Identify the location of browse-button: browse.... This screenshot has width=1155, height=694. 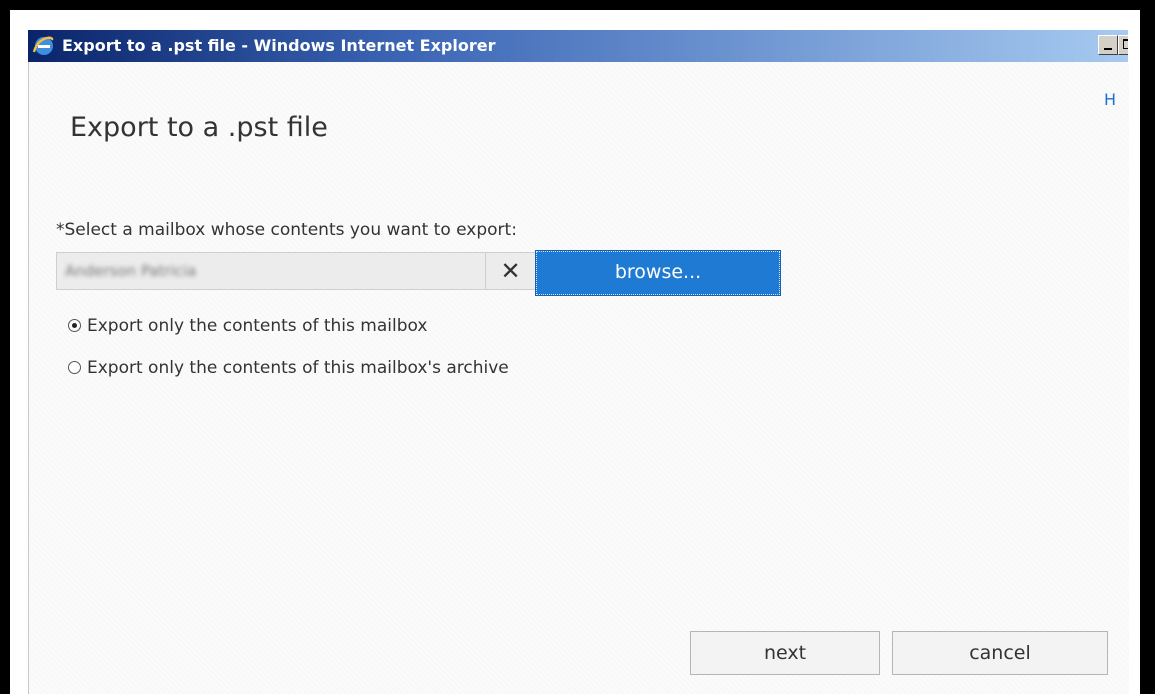
(658, 273).